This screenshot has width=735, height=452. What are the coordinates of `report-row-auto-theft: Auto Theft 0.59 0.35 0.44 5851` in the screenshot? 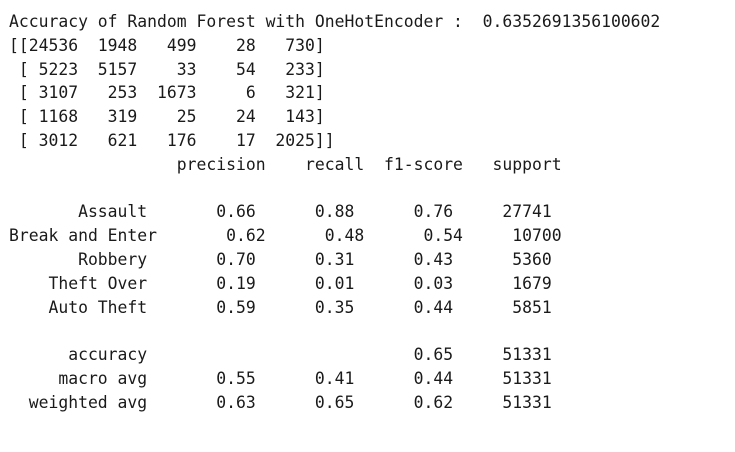 It's located at (280, 307).